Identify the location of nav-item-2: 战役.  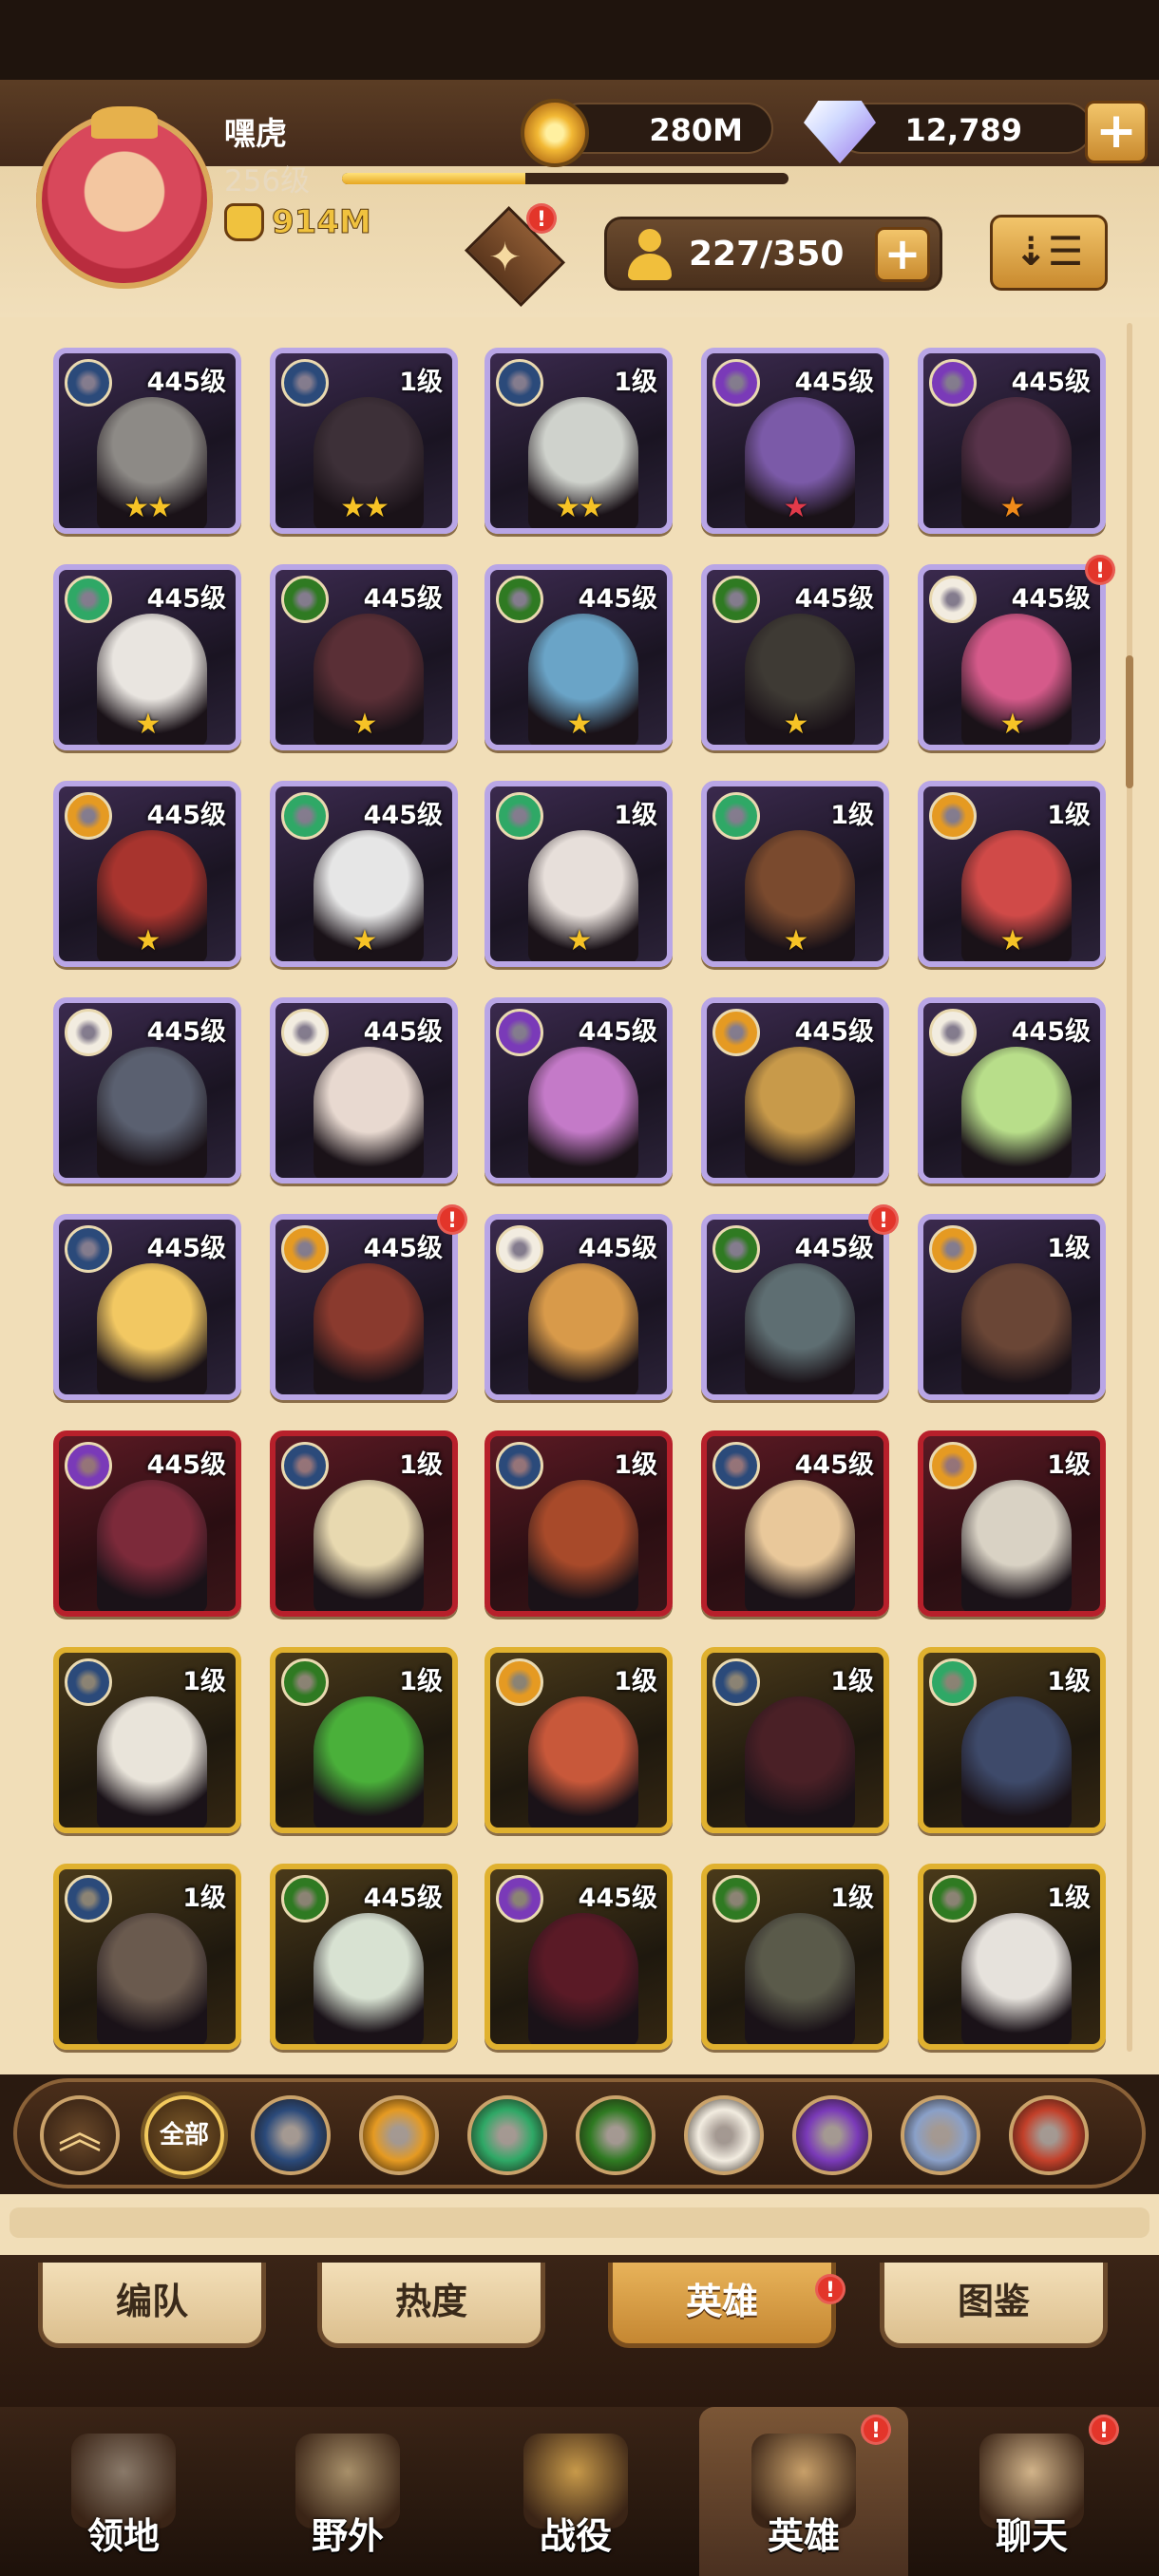
(575, 2491).